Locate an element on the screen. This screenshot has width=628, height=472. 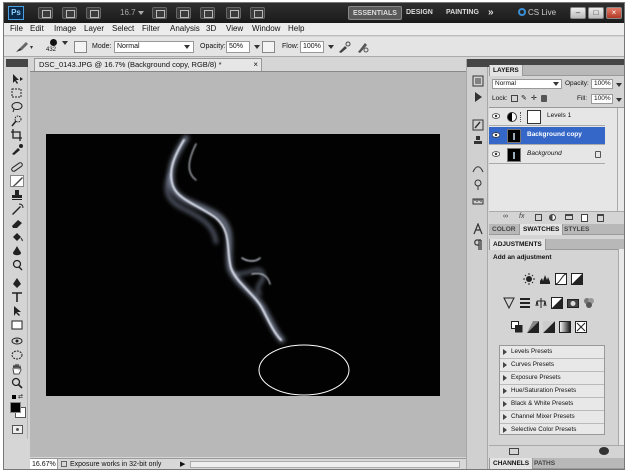
new-adjustment-layer-icon is located at coordinates (552, 217).